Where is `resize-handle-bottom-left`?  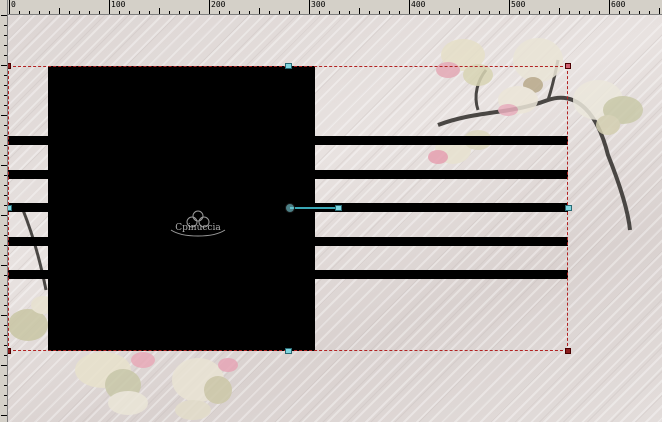 resize-handle-bottom-left is located at coordinates (9, 351).